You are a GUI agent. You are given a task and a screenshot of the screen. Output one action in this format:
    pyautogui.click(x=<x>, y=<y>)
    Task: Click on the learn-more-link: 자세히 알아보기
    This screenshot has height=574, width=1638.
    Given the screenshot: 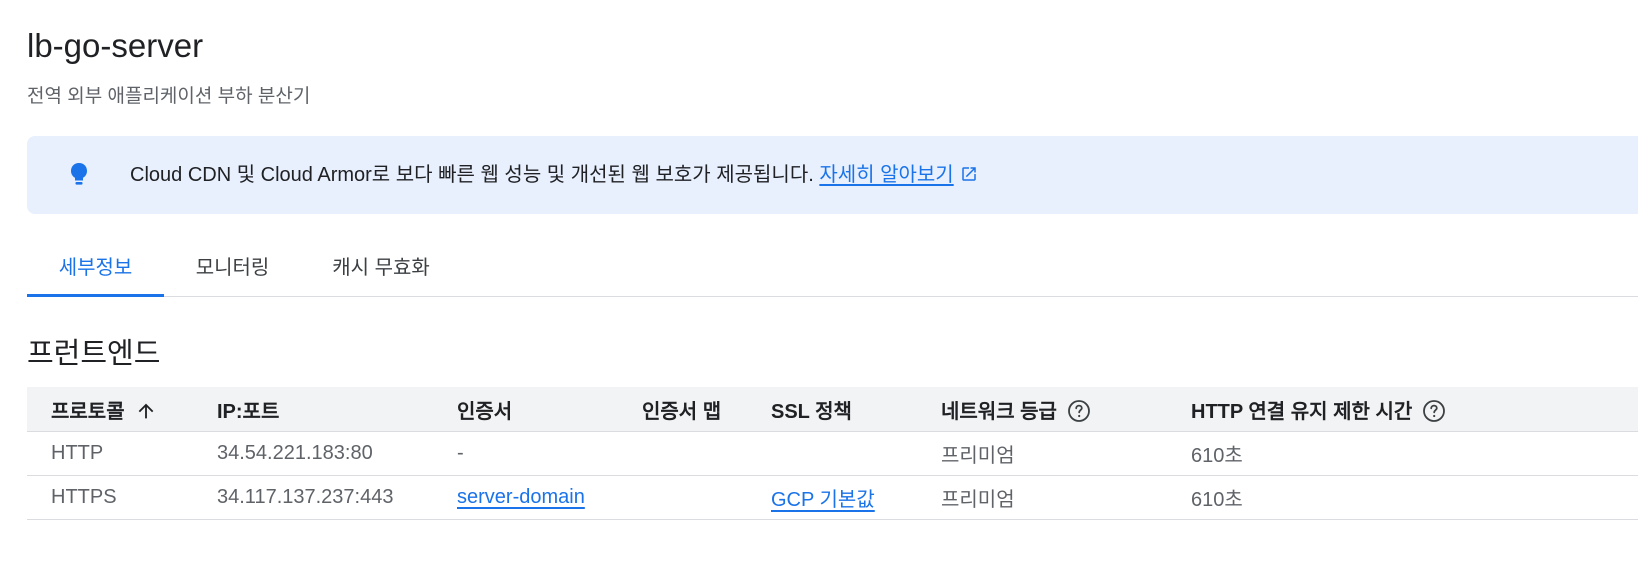 What is the action you would take?
    pyautogui.click(x=886, y=175)
    